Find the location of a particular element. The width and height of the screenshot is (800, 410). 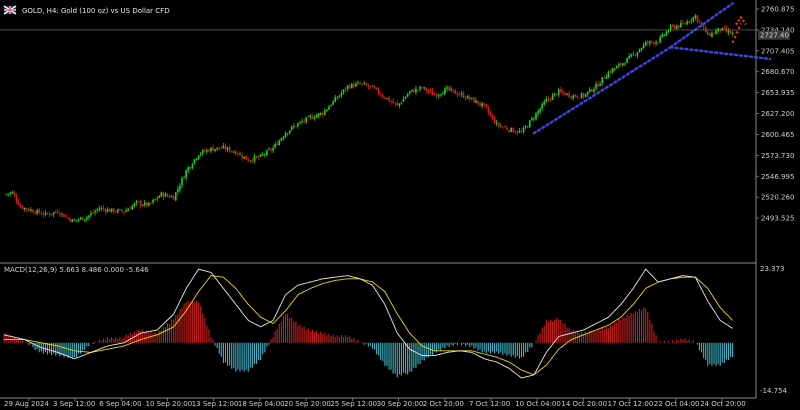

macd-axis-max: 23.373 is located at coordinates (772, 269).